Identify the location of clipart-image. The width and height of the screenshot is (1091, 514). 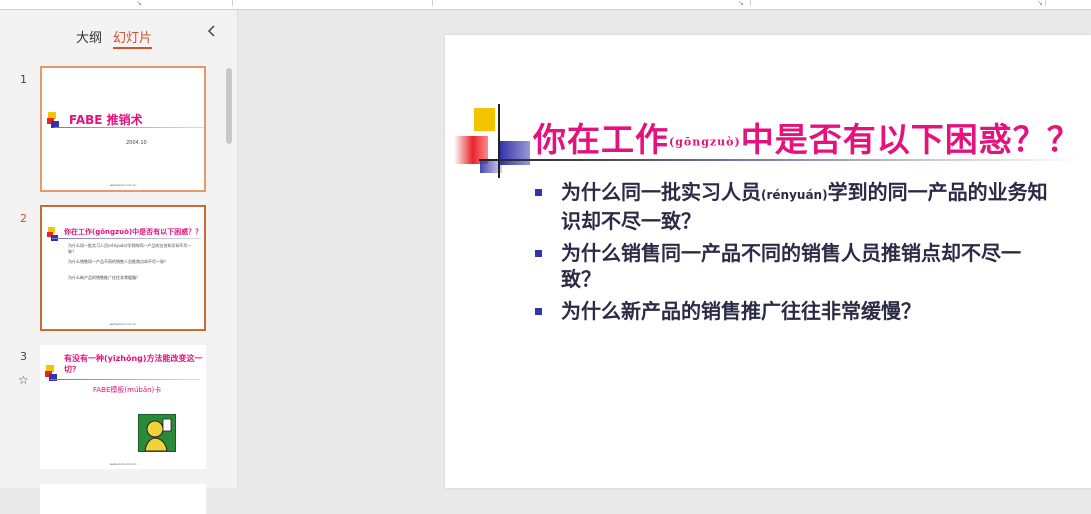
(157, 433).